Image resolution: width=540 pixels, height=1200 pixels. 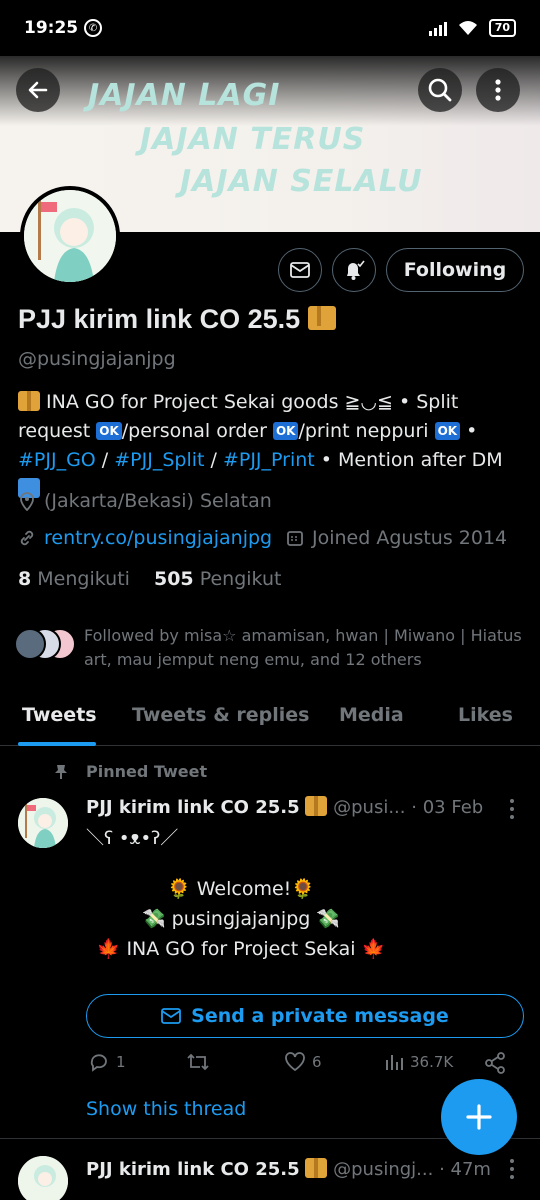 I want to click on tab-likes: Likes, so click(x=485, y=715).